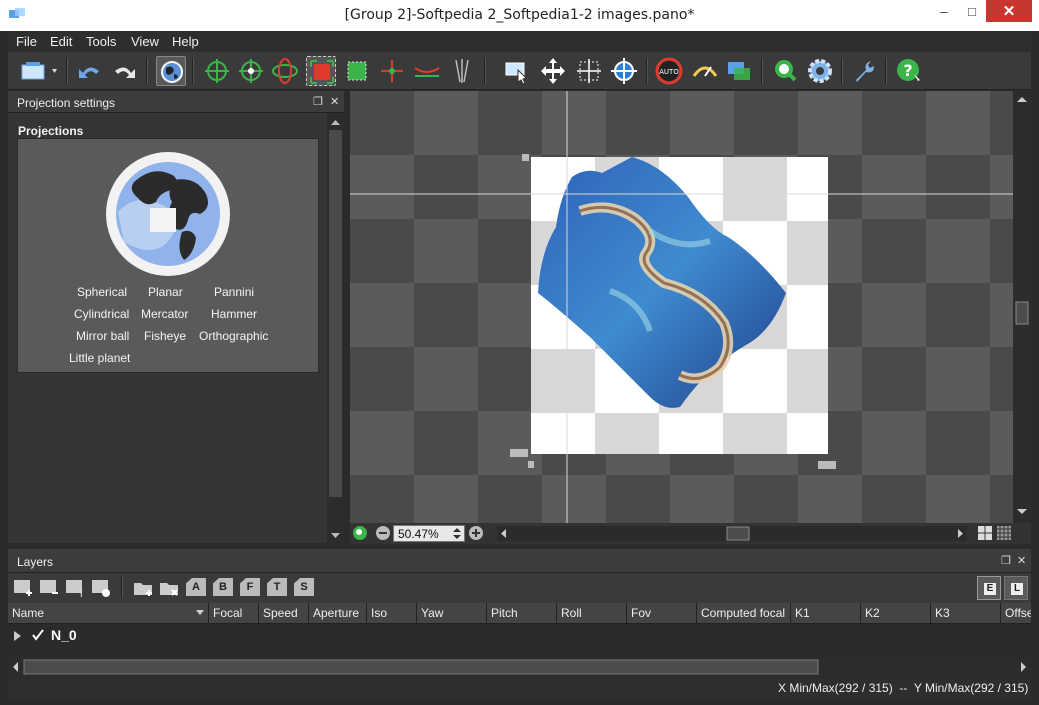  Describe the element at coordinates (1016, 613) in the screenshot. I see `column-offset: Offse` at that location.